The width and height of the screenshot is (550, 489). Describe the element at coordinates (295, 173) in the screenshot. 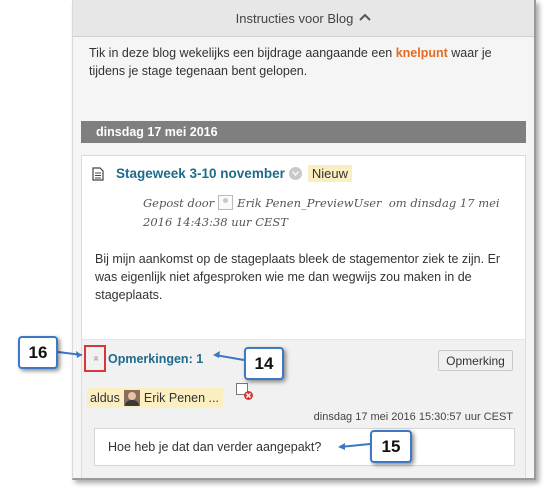

I see `status-circle-icon` at that location.